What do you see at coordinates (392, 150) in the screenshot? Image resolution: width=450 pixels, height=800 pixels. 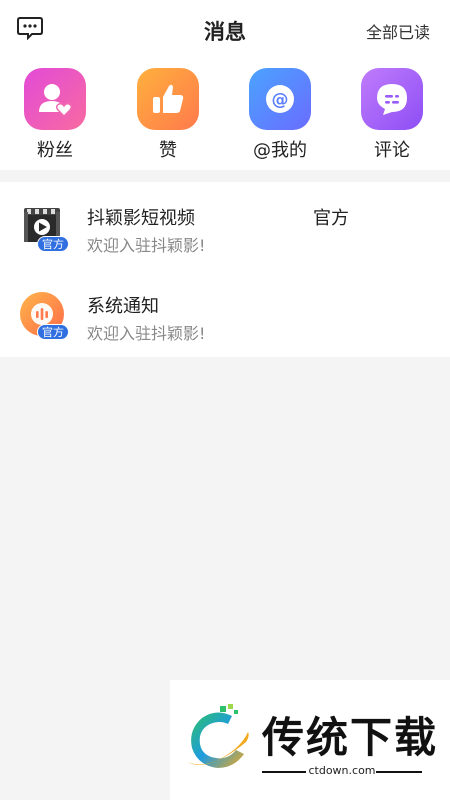 I see `shortcut-label: 评论` at bounding box center [392, 150].